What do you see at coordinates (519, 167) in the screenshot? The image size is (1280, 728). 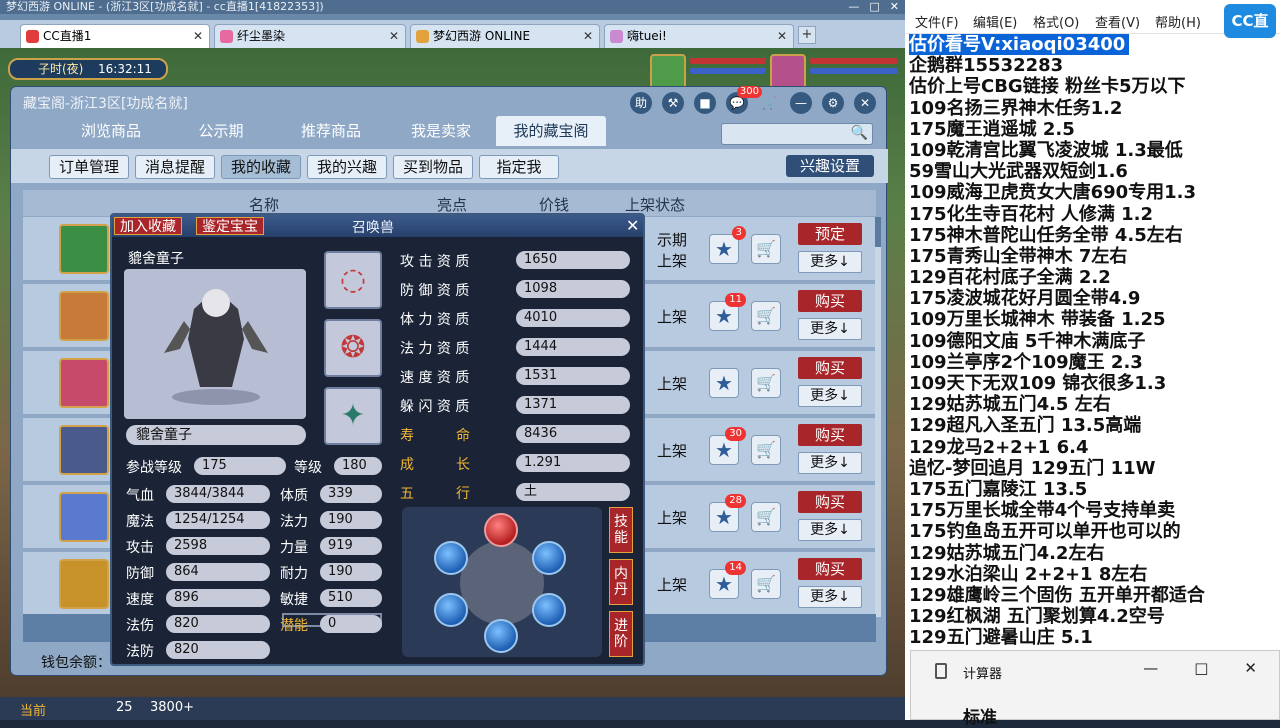 I see `subtab-designated: 指定我` at bounding box center [519, 167].